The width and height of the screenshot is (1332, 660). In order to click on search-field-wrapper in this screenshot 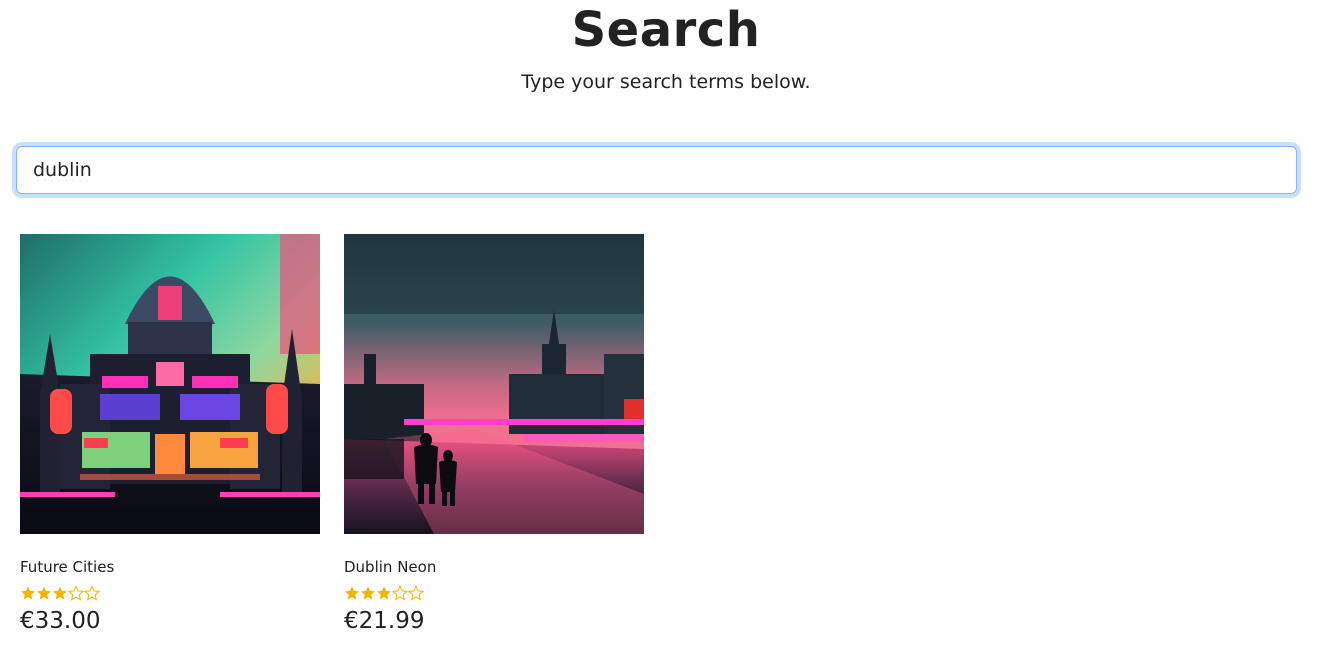, I will do `click(656, 170)`.